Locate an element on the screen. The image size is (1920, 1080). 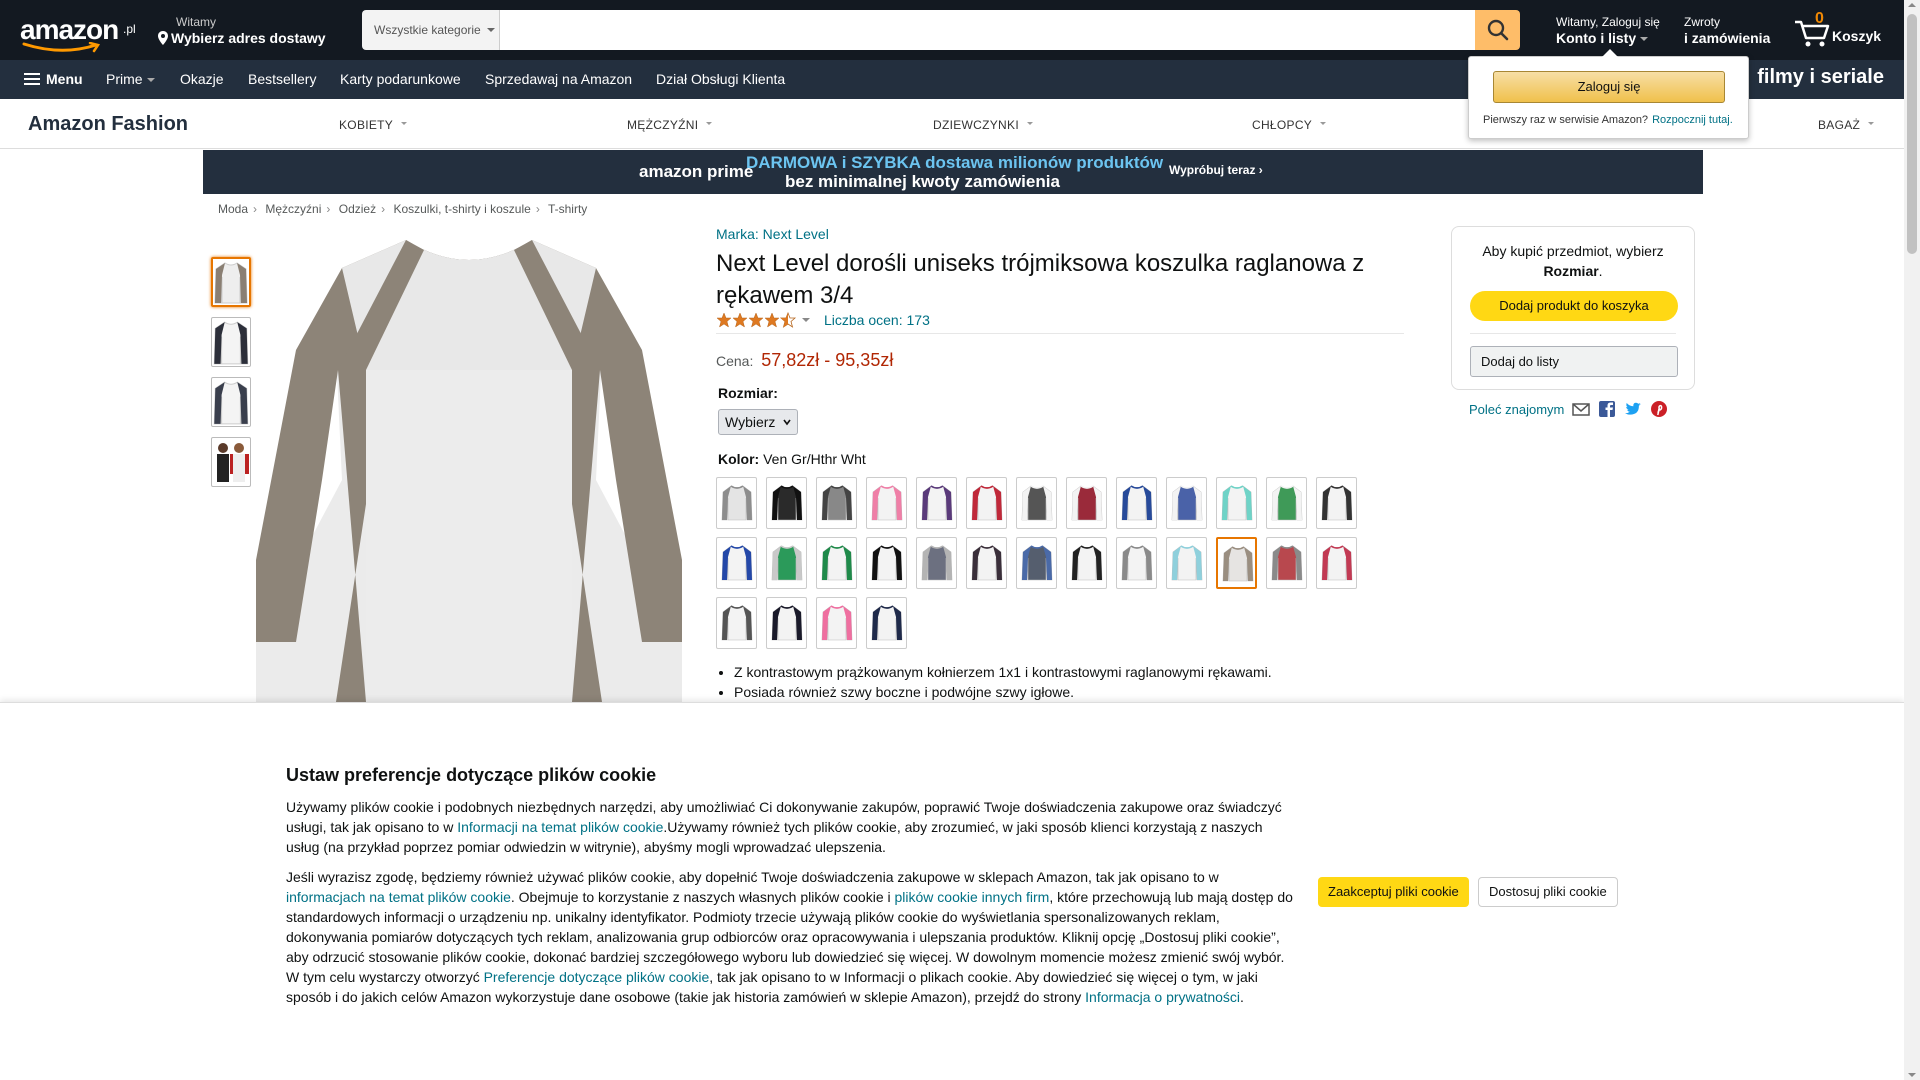
returns-orders: Zwroty i zamówienia is located at coordinates (1727, 30).